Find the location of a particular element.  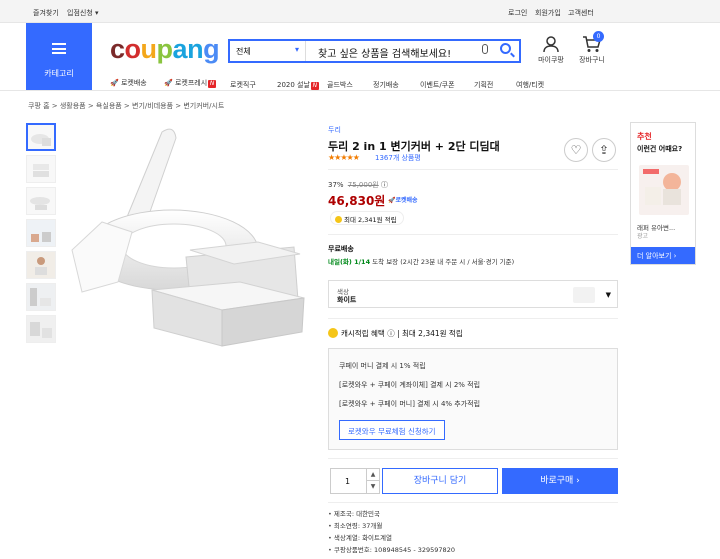

buy-now-button: 바로구매 › is located at coordinates (560, 481).